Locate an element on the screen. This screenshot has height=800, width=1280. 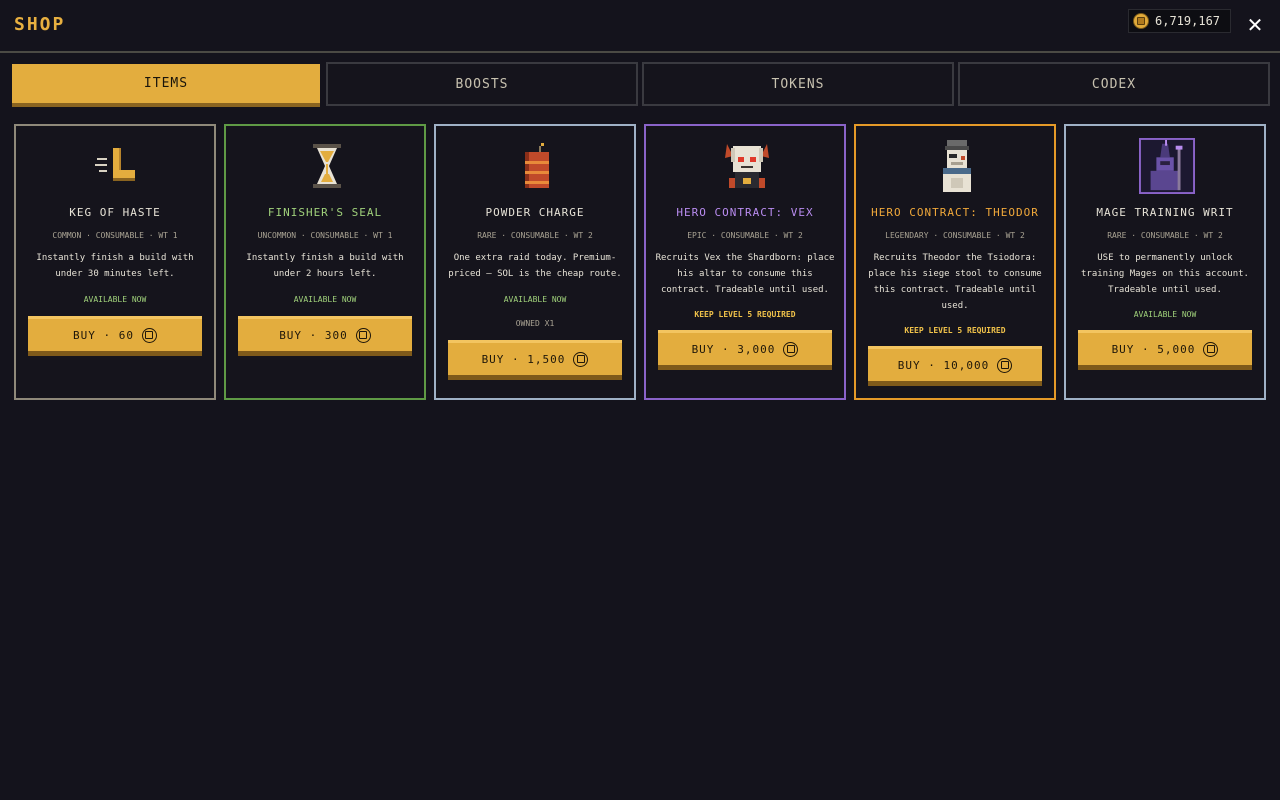
buy-button-label: BUY · 60 is located at coordinates (103, 335).